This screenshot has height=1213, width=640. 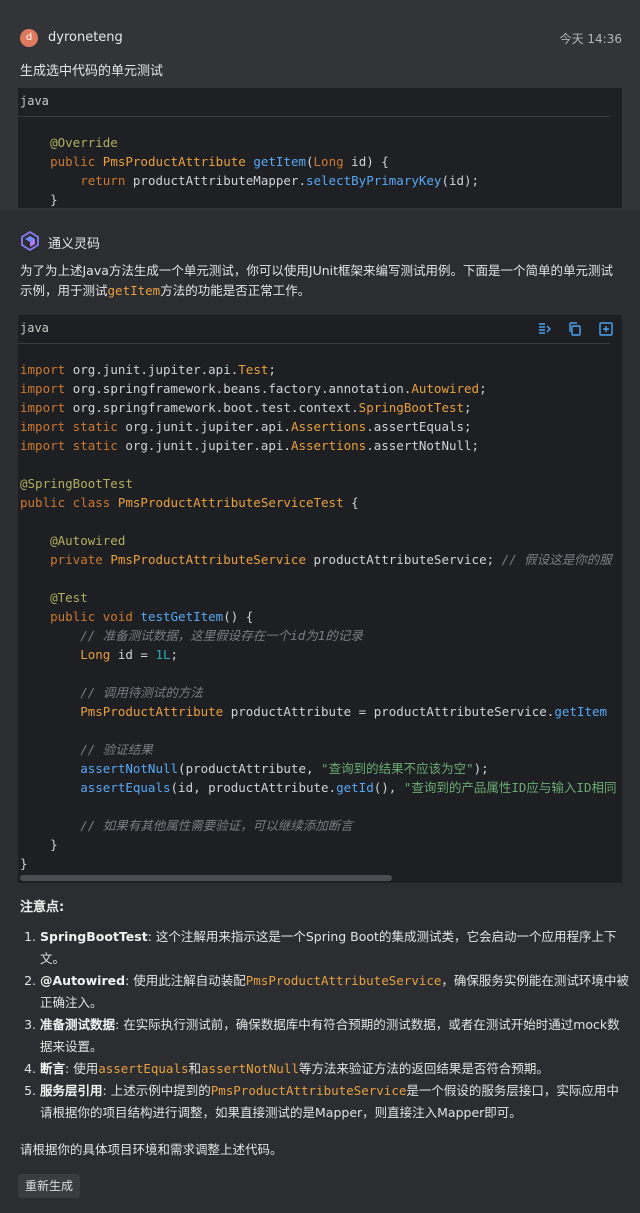 I want to click on code-token: org.junit.jupiter.api., so click(x=208, y=445).